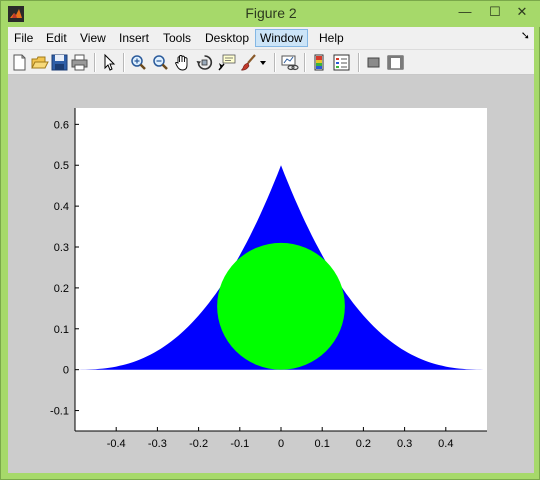  Describe the element at coordinates (226, 62) in the screenshot. I see `data-cursor-icon` at that location.